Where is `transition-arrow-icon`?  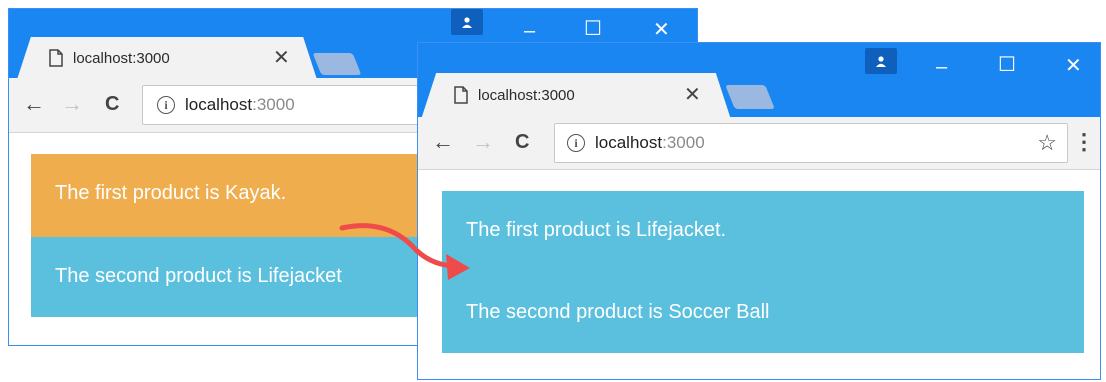 transition-arrow-icon is located at coordinates (404, 251).